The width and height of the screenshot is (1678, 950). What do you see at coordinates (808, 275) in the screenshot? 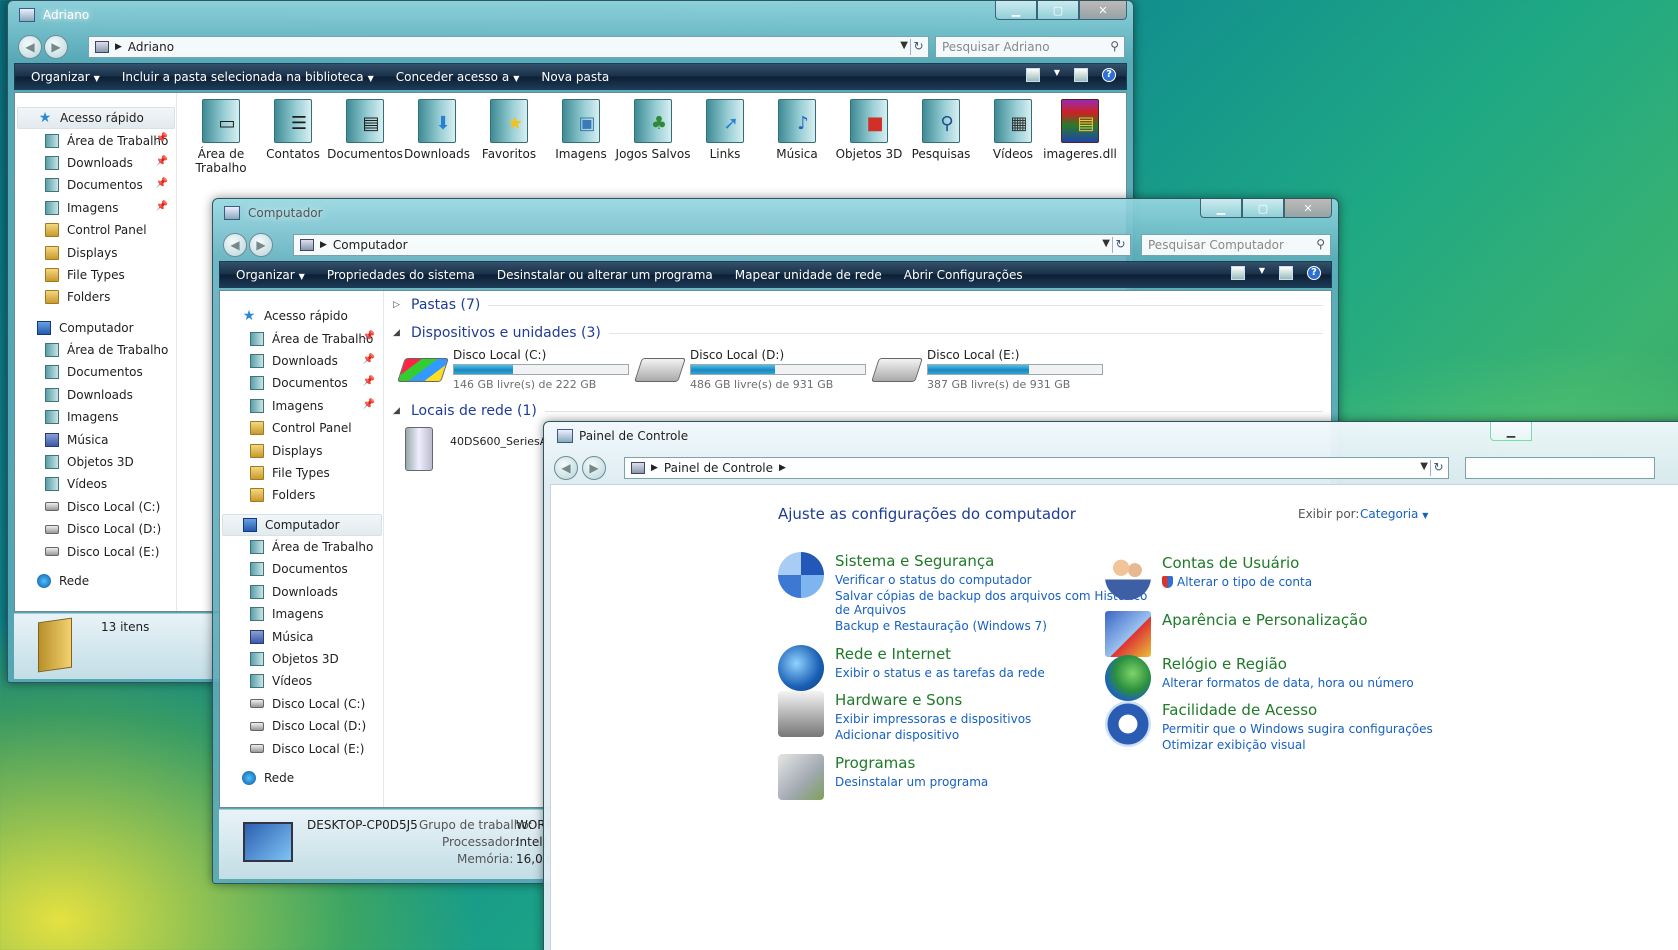
I see `map-network-drive-button: Mapear unidade de rede` at bounding box center [808, 275].